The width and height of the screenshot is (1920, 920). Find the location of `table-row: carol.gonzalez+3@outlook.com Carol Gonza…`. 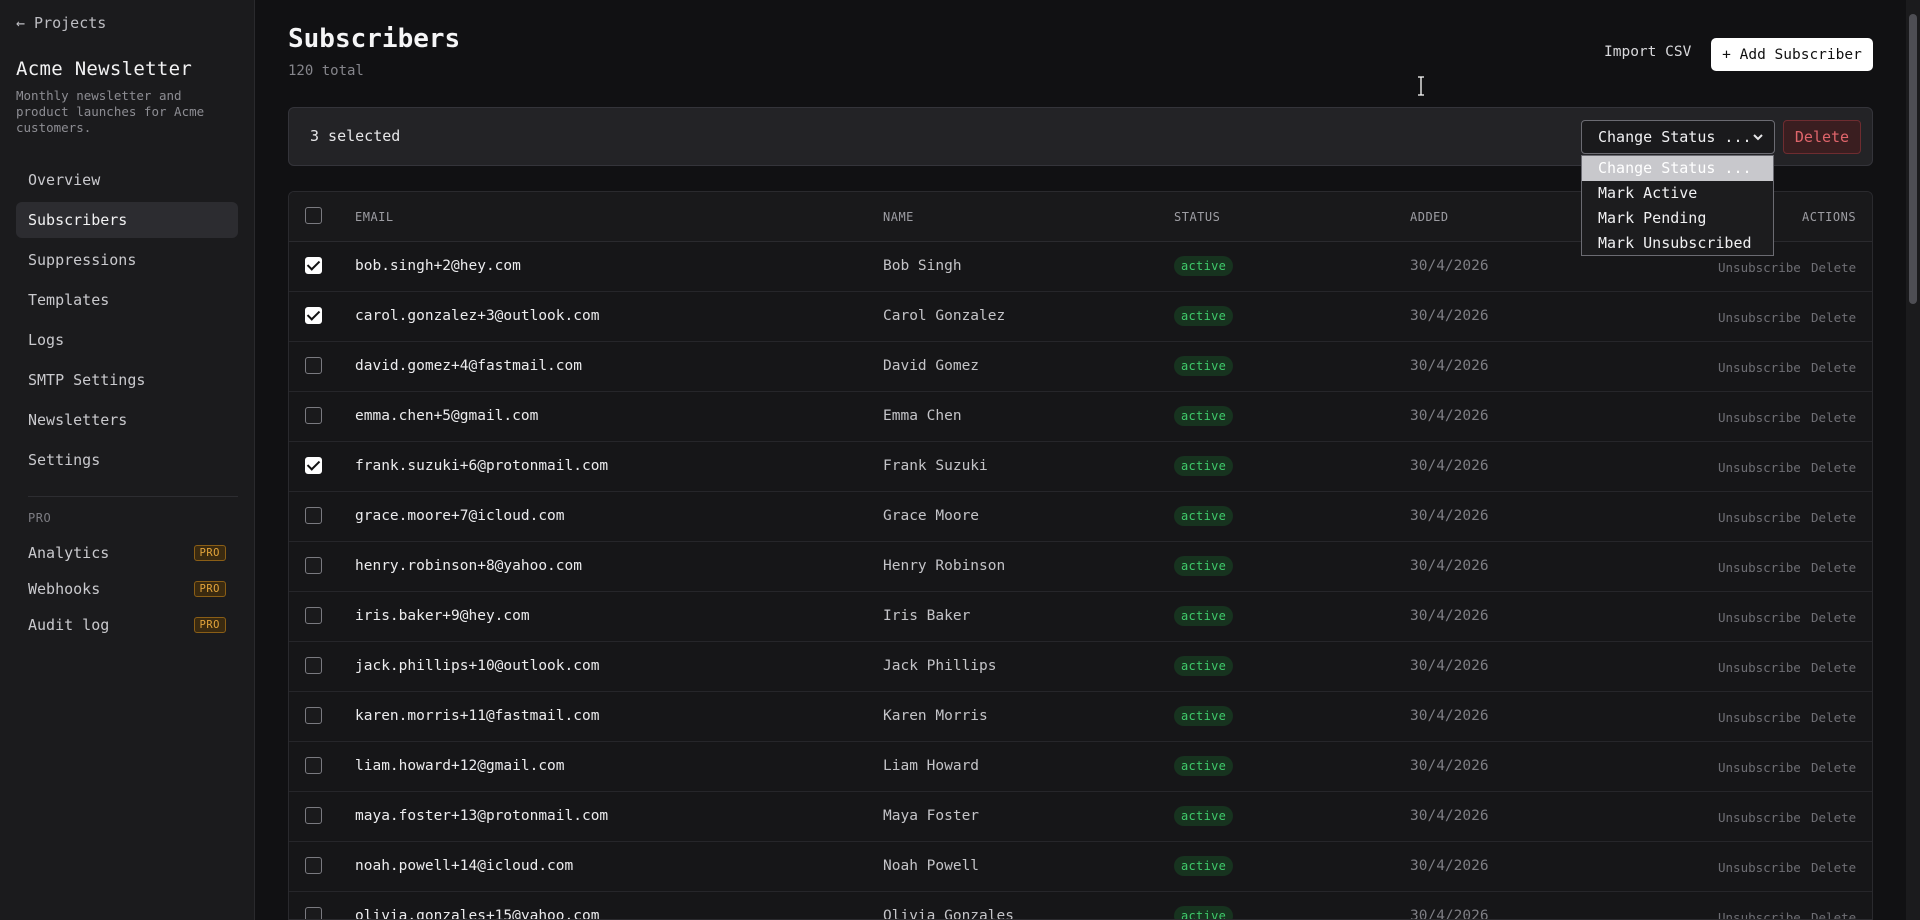

table-row: carol.gonzalez+3@outlook.com Carol Gonza… is located at coordinates (1080, 317).